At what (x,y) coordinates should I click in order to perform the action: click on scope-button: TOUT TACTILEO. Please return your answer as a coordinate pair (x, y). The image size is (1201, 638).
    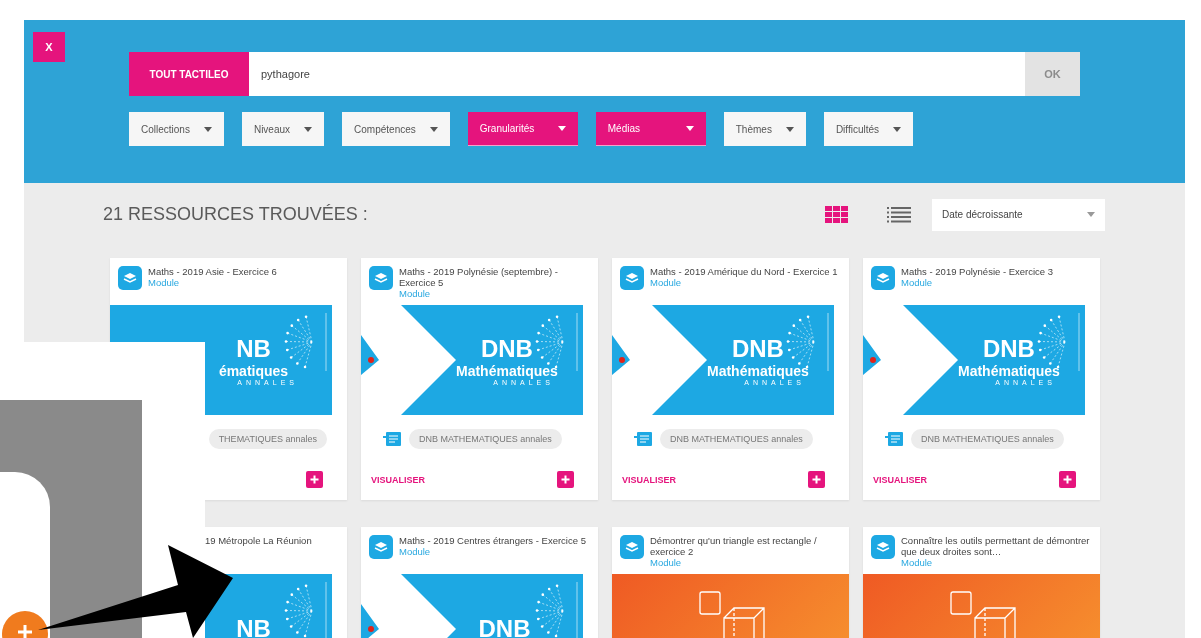
    Looking at the image, I should click on (189, 74).